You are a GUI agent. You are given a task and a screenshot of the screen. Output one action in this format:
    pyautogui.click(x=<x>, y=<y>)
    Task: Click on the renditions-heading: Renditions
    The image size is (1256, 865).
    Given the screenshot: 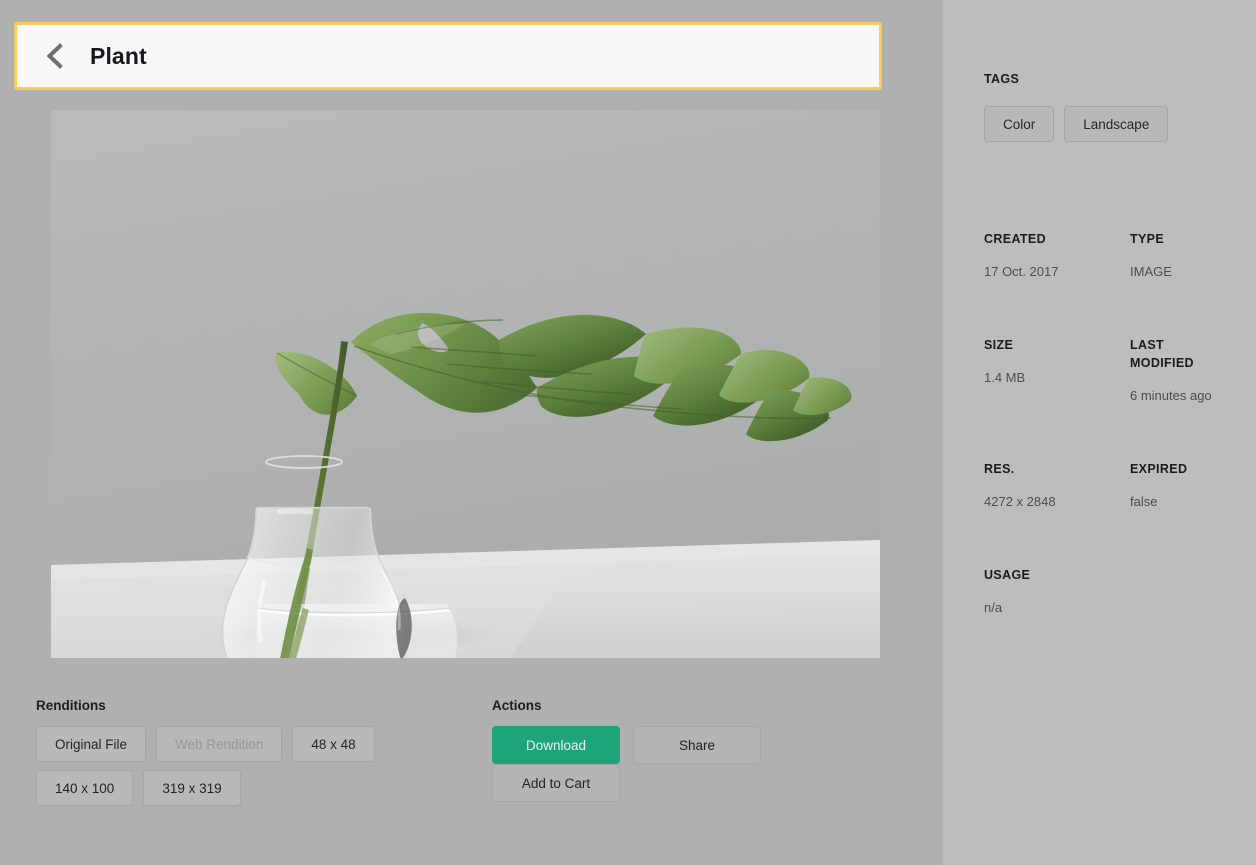 What is the action you would take?
    pyautogui.click(x=71, y=705)
    